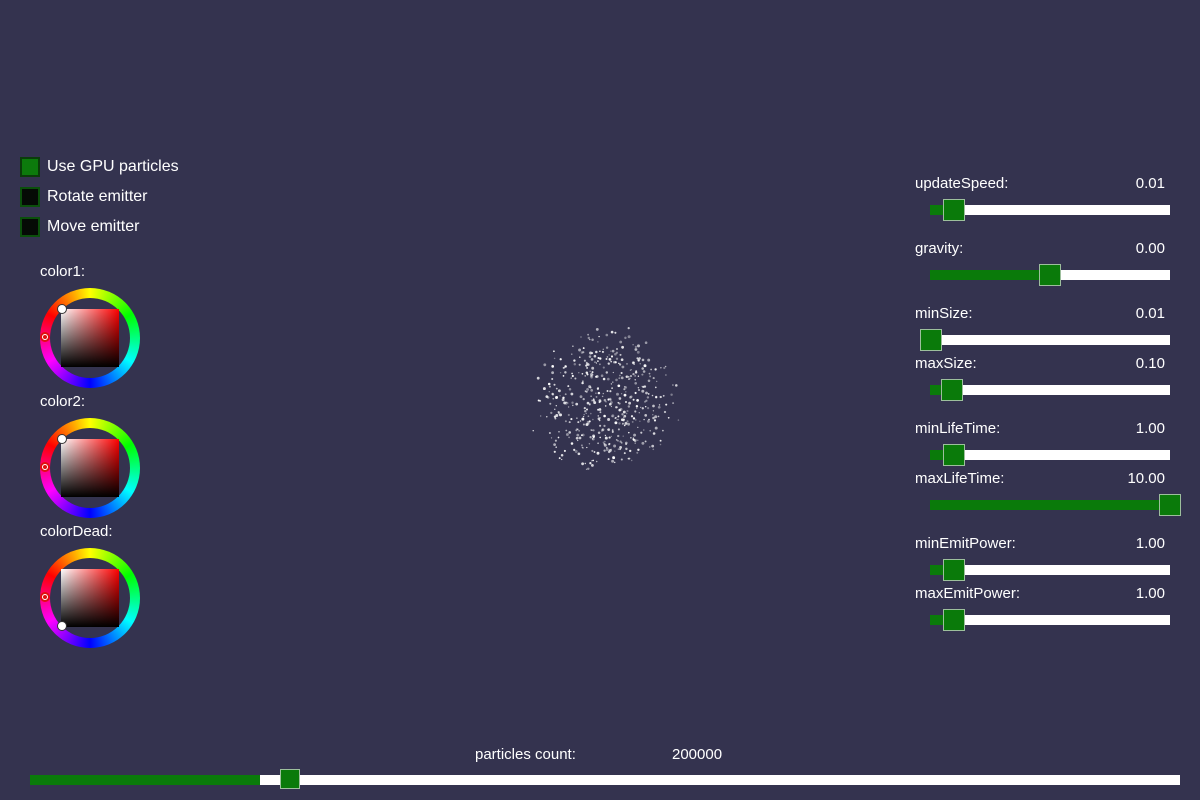 This screenshot has width=1200, height=800. What do you see at coordinates (1150, 363) in the screenshot?
I see `slider-value: 0.10` at bounding box center [1150, 363].